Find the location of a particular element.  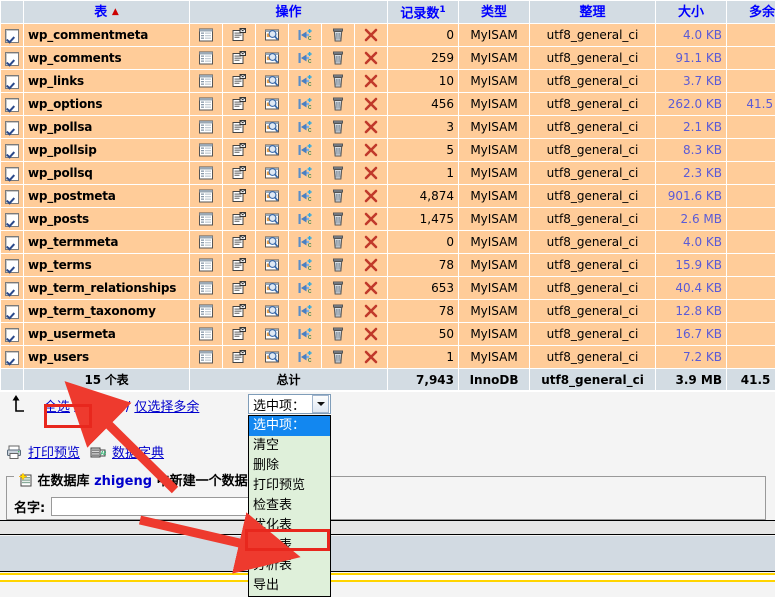

table-name-cell: wp_usermeta is located at coordinates (106, 334).